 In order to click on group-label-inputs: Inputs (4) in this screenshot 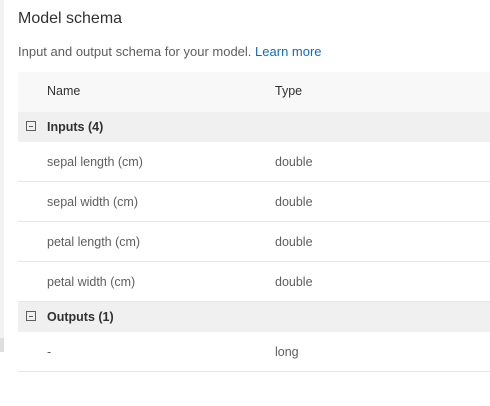, I will do `click(75, 127)`.